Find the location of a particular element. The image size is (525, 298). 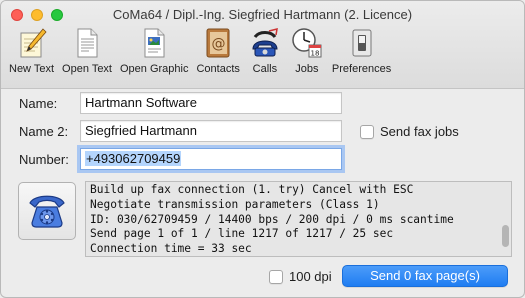

toolbar-open-text: Open Text is located at coordinates (87, 50).